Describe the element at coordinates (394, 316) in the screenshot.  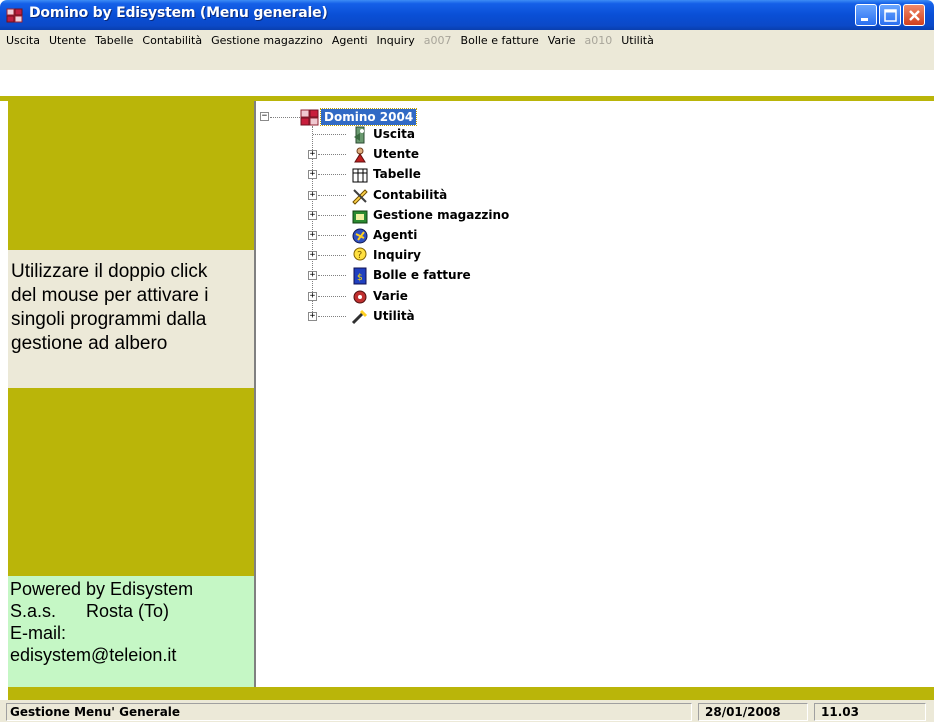
I see `tree-node-label: Utilità` at that location.